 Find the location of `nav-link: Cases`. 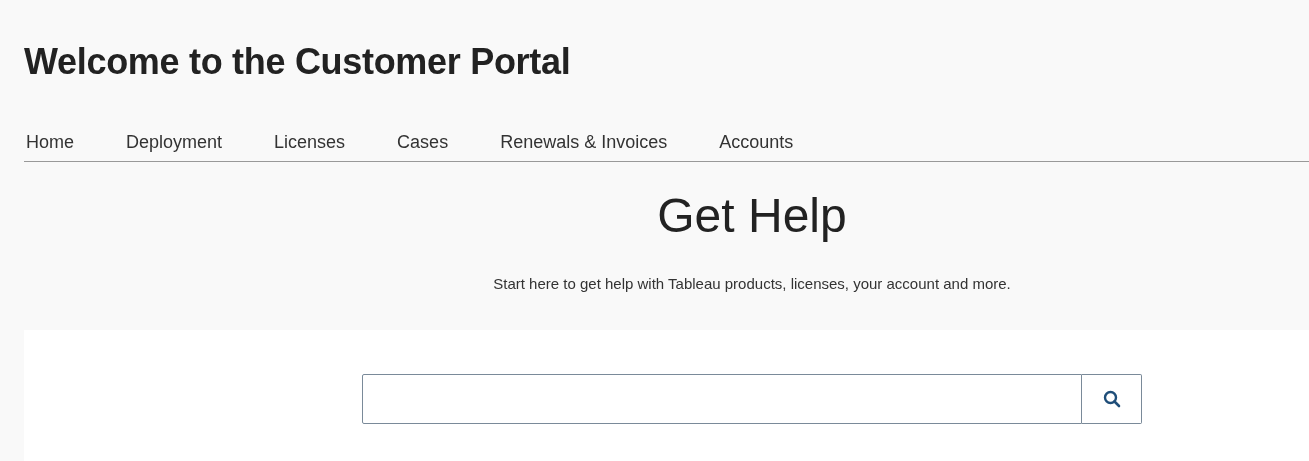

nav-link: Cases is located at coordinates (423, 142).